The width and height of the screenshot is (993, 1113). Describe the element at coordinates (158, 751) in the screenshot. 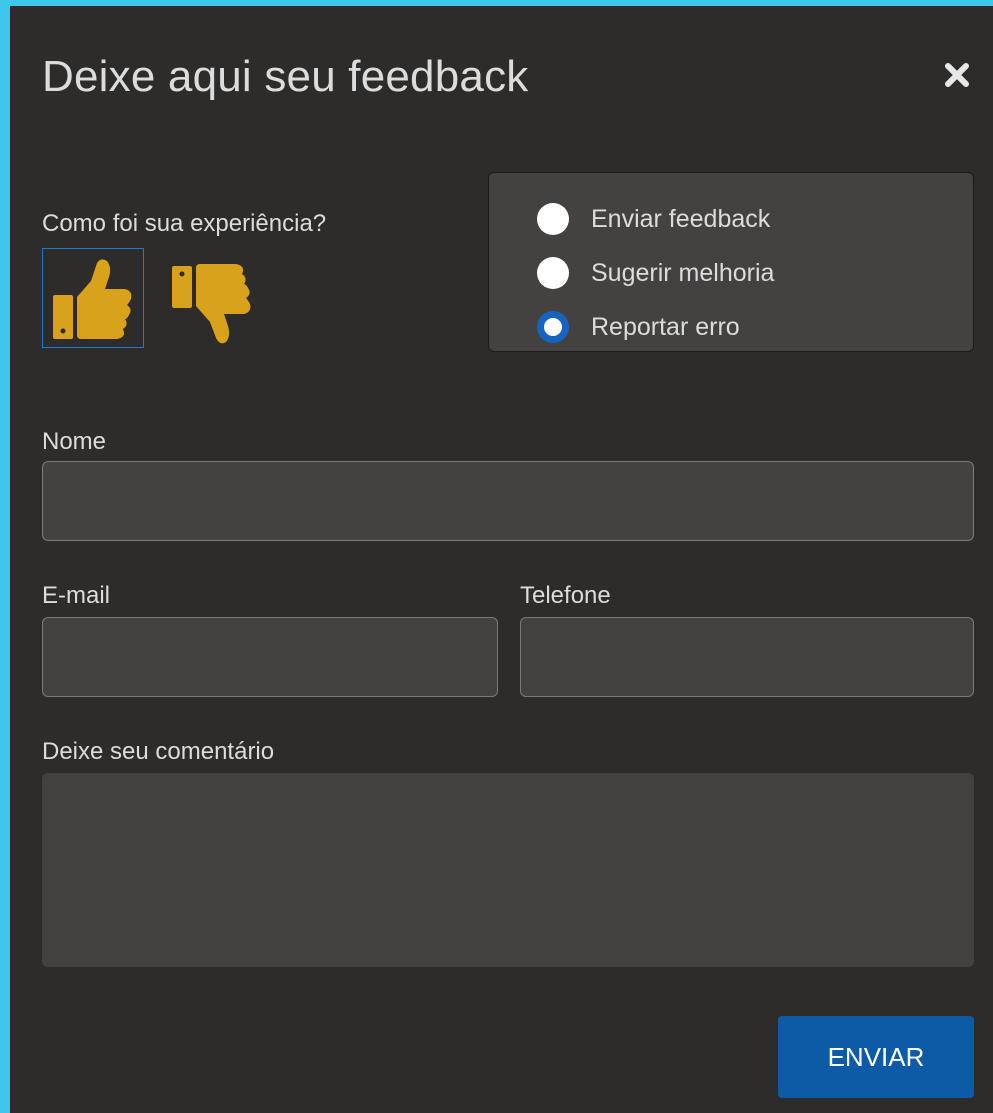

I see `comment-label: Deixe seu comentário` at that location.